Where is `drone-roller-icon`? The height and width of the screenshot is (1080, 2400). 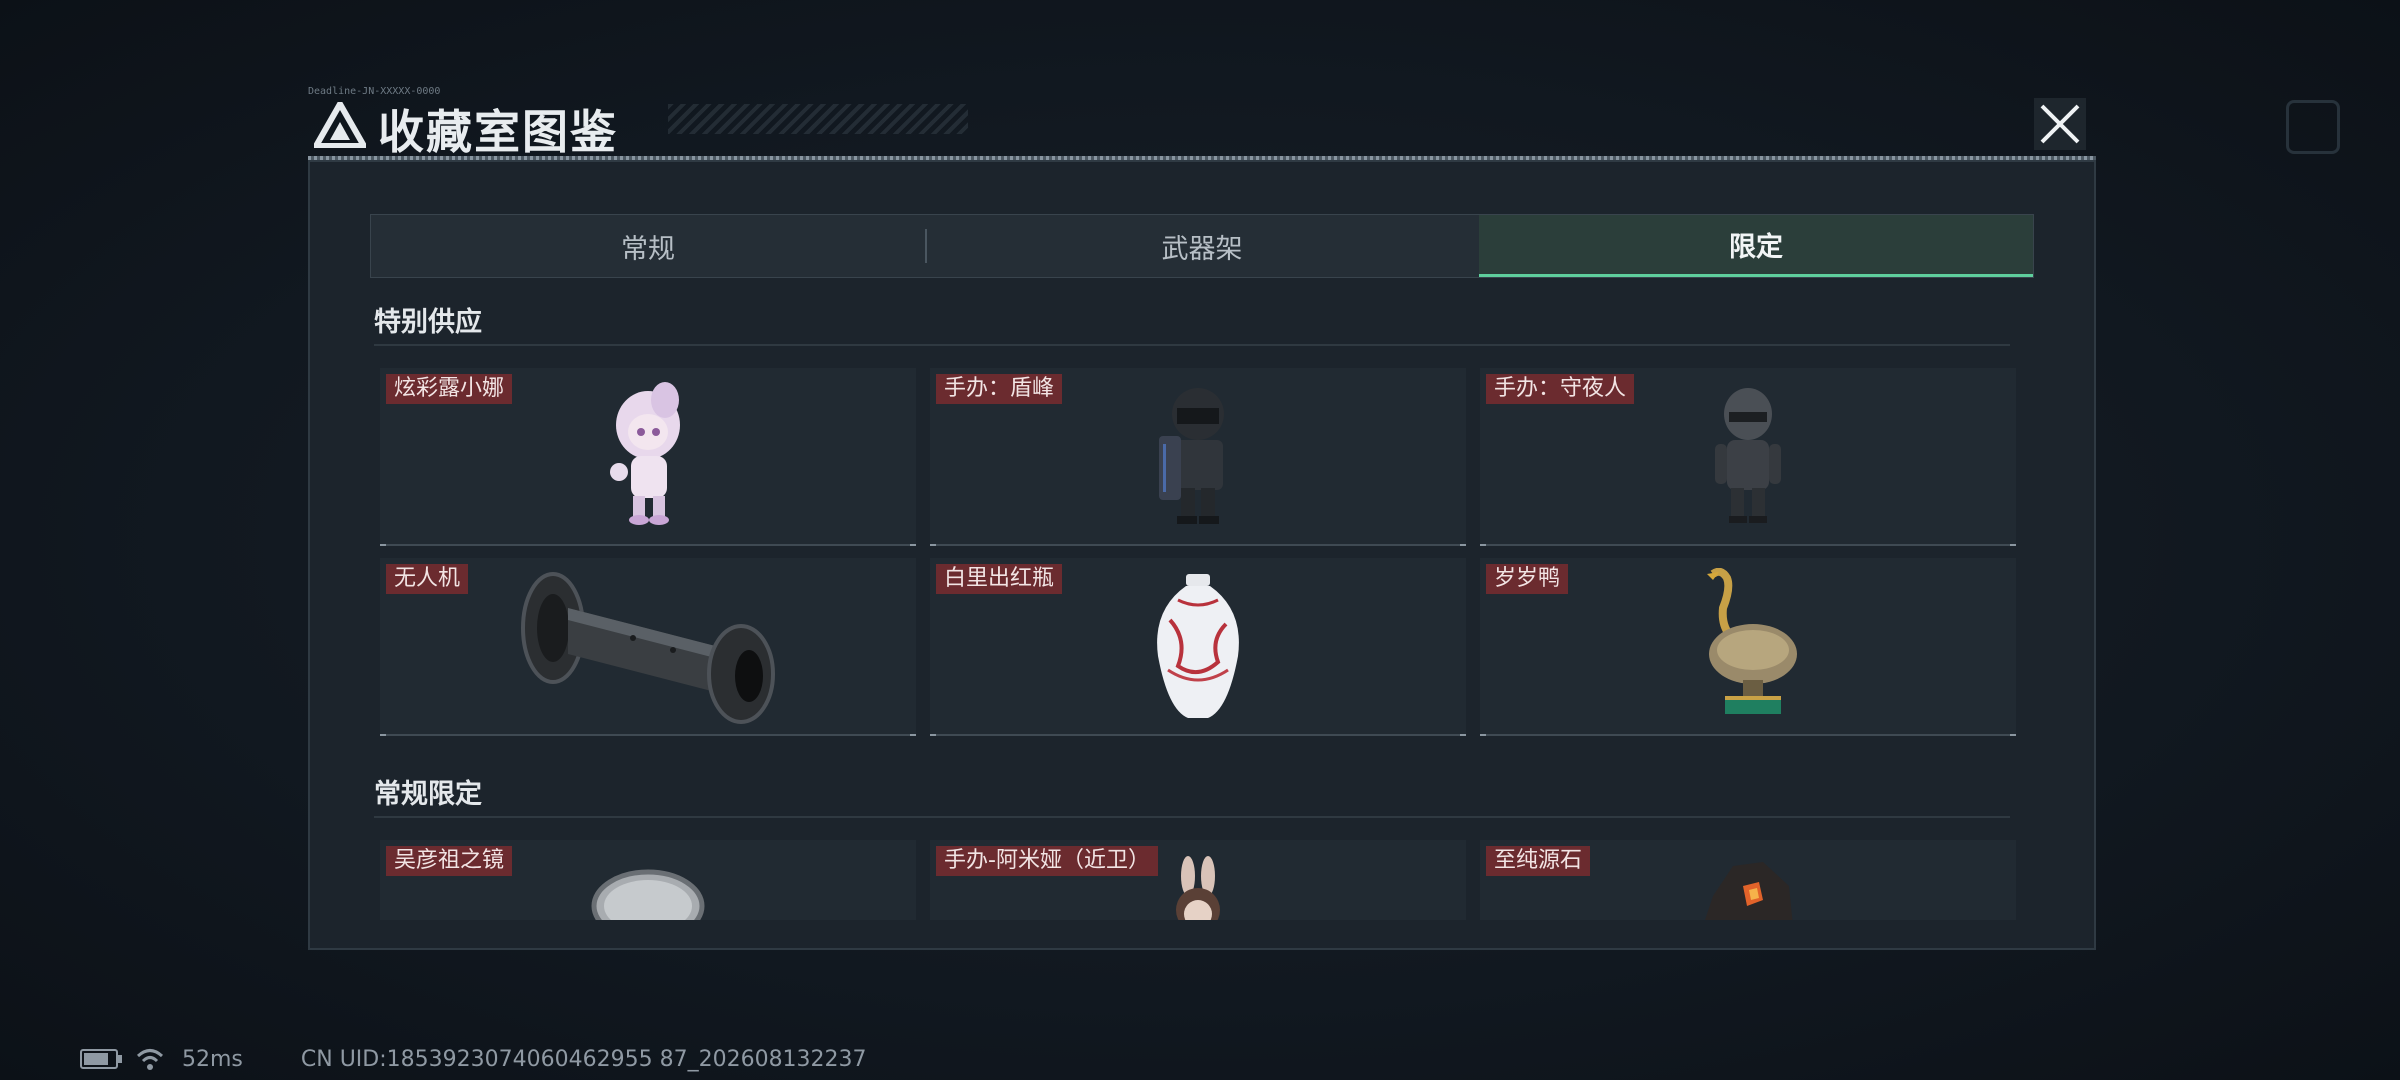
drone-roller-icon is located at coordinates (648, 648).